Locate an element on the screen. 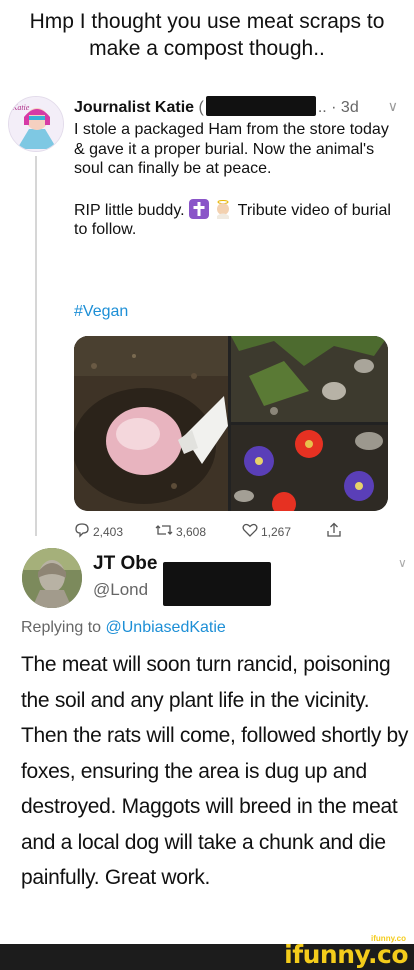  burial-photo-left is located at coordinates (151, 423).